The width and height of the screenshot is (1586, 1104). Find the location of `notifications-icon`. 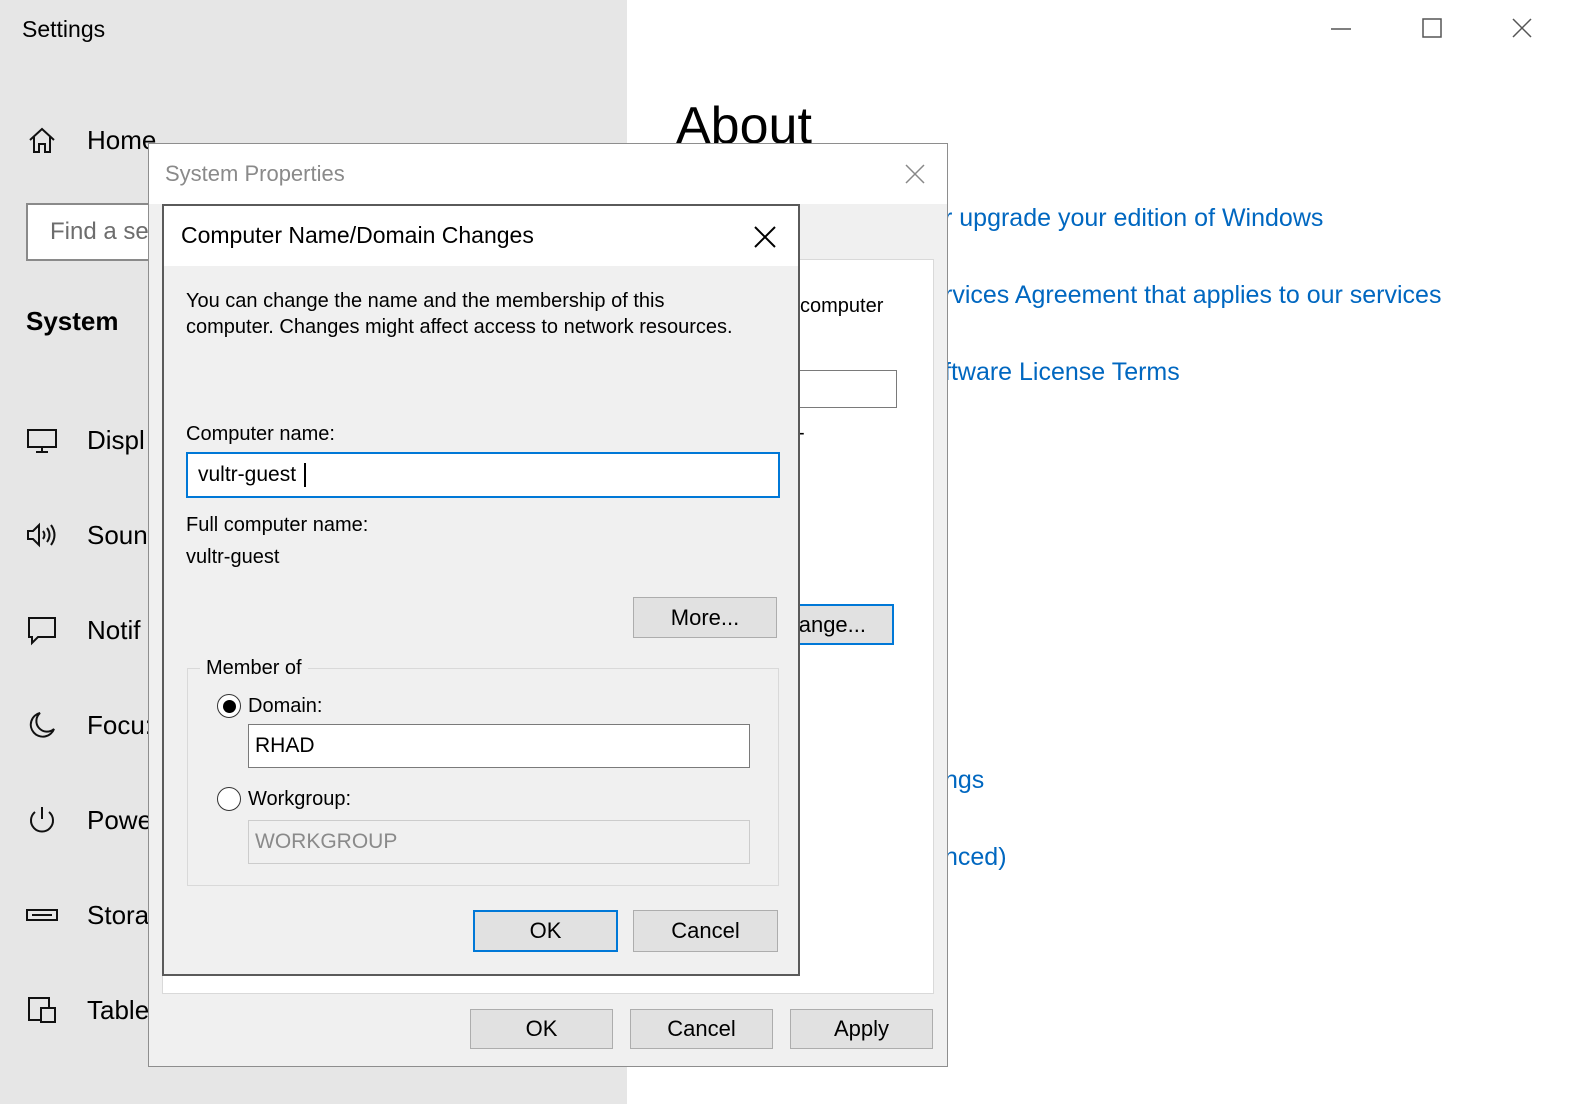

notifications-icon is located at coordinates (42, 630).